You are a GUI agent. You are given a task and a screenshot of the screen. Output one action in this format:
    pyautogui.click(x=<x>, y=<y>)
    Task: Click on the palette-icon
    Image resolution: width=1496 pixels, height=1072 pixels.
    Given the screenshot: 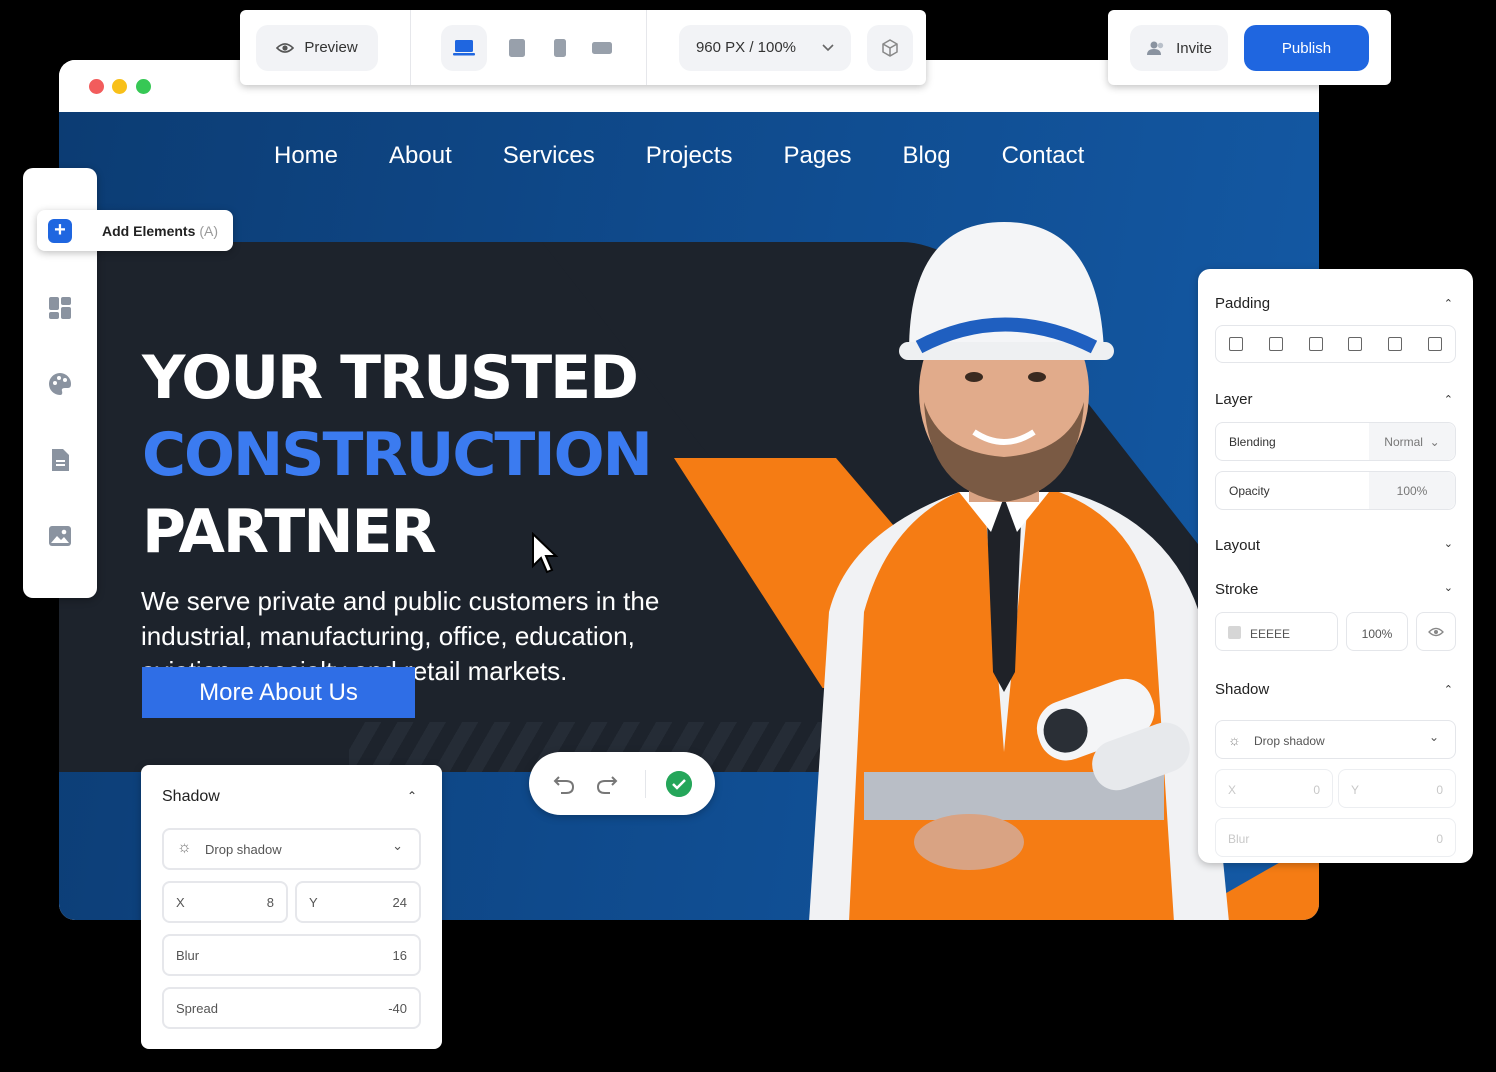 What is the action you would take?
    pyautogui.click(x=60, y=384)
    